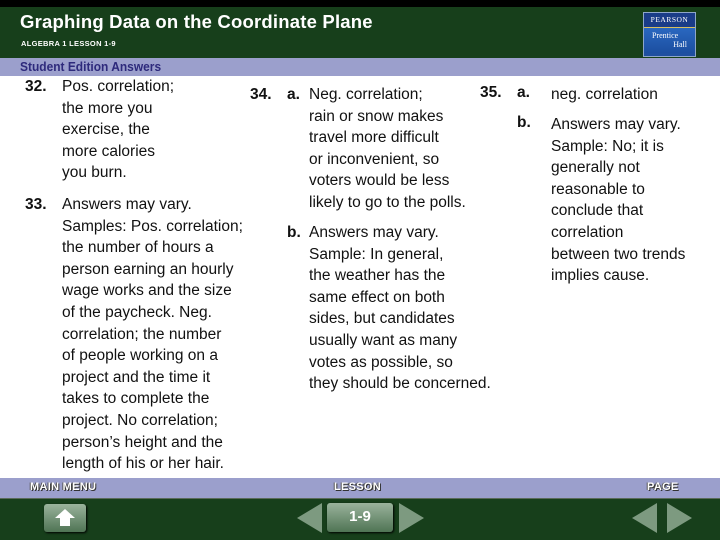 The width and height of the screenshot is (720, 540). What do you see at coordinates (680, 44) in the screenshot?
I see `logo-line2: Hall` at bounding box center [680, 44].